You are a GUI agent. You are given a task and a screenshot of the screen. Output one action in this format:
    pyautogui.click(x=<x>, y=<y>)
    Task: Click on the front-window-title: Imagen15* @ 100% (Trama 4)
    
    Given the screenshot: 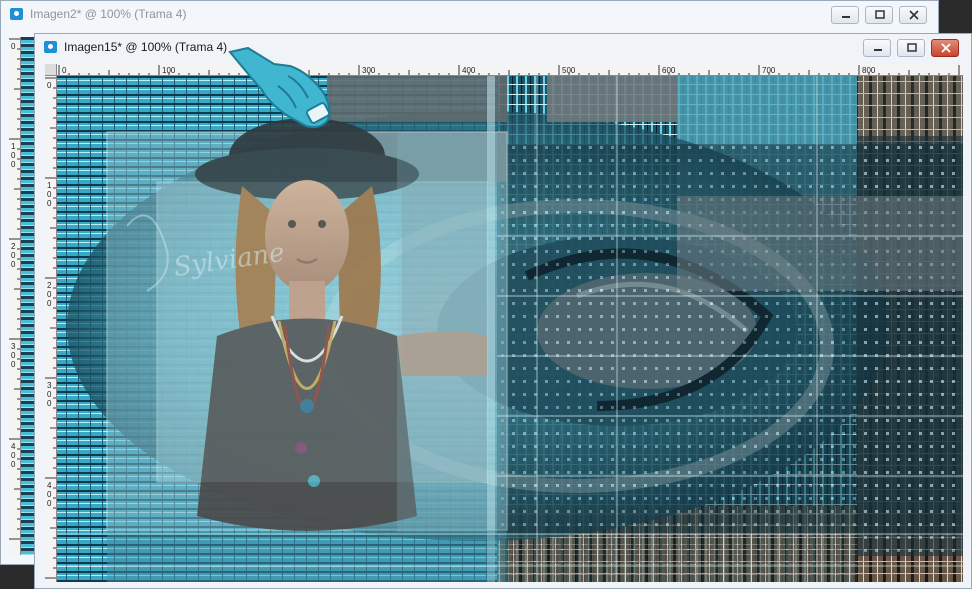 What is the action you would take?
    pyautogui.click(x=146, y=47)
    